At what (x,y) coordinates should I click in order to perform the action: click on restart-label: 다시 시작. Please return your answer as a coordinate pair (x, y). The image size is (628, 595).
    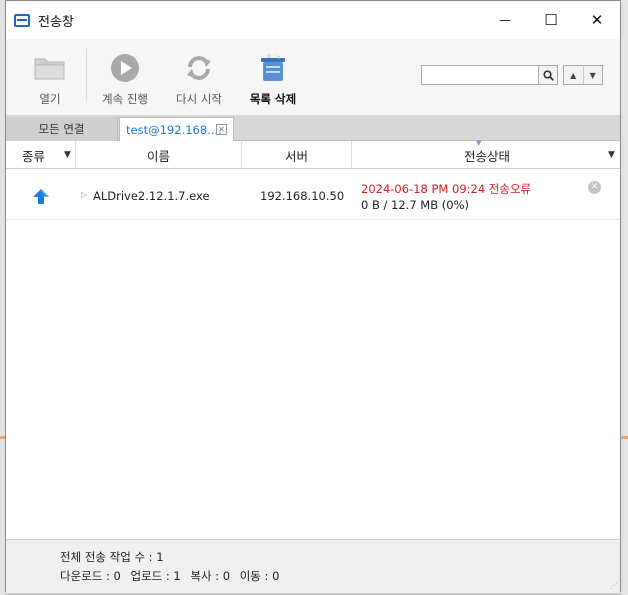
    Looking at the image, I should click on (199, 99).